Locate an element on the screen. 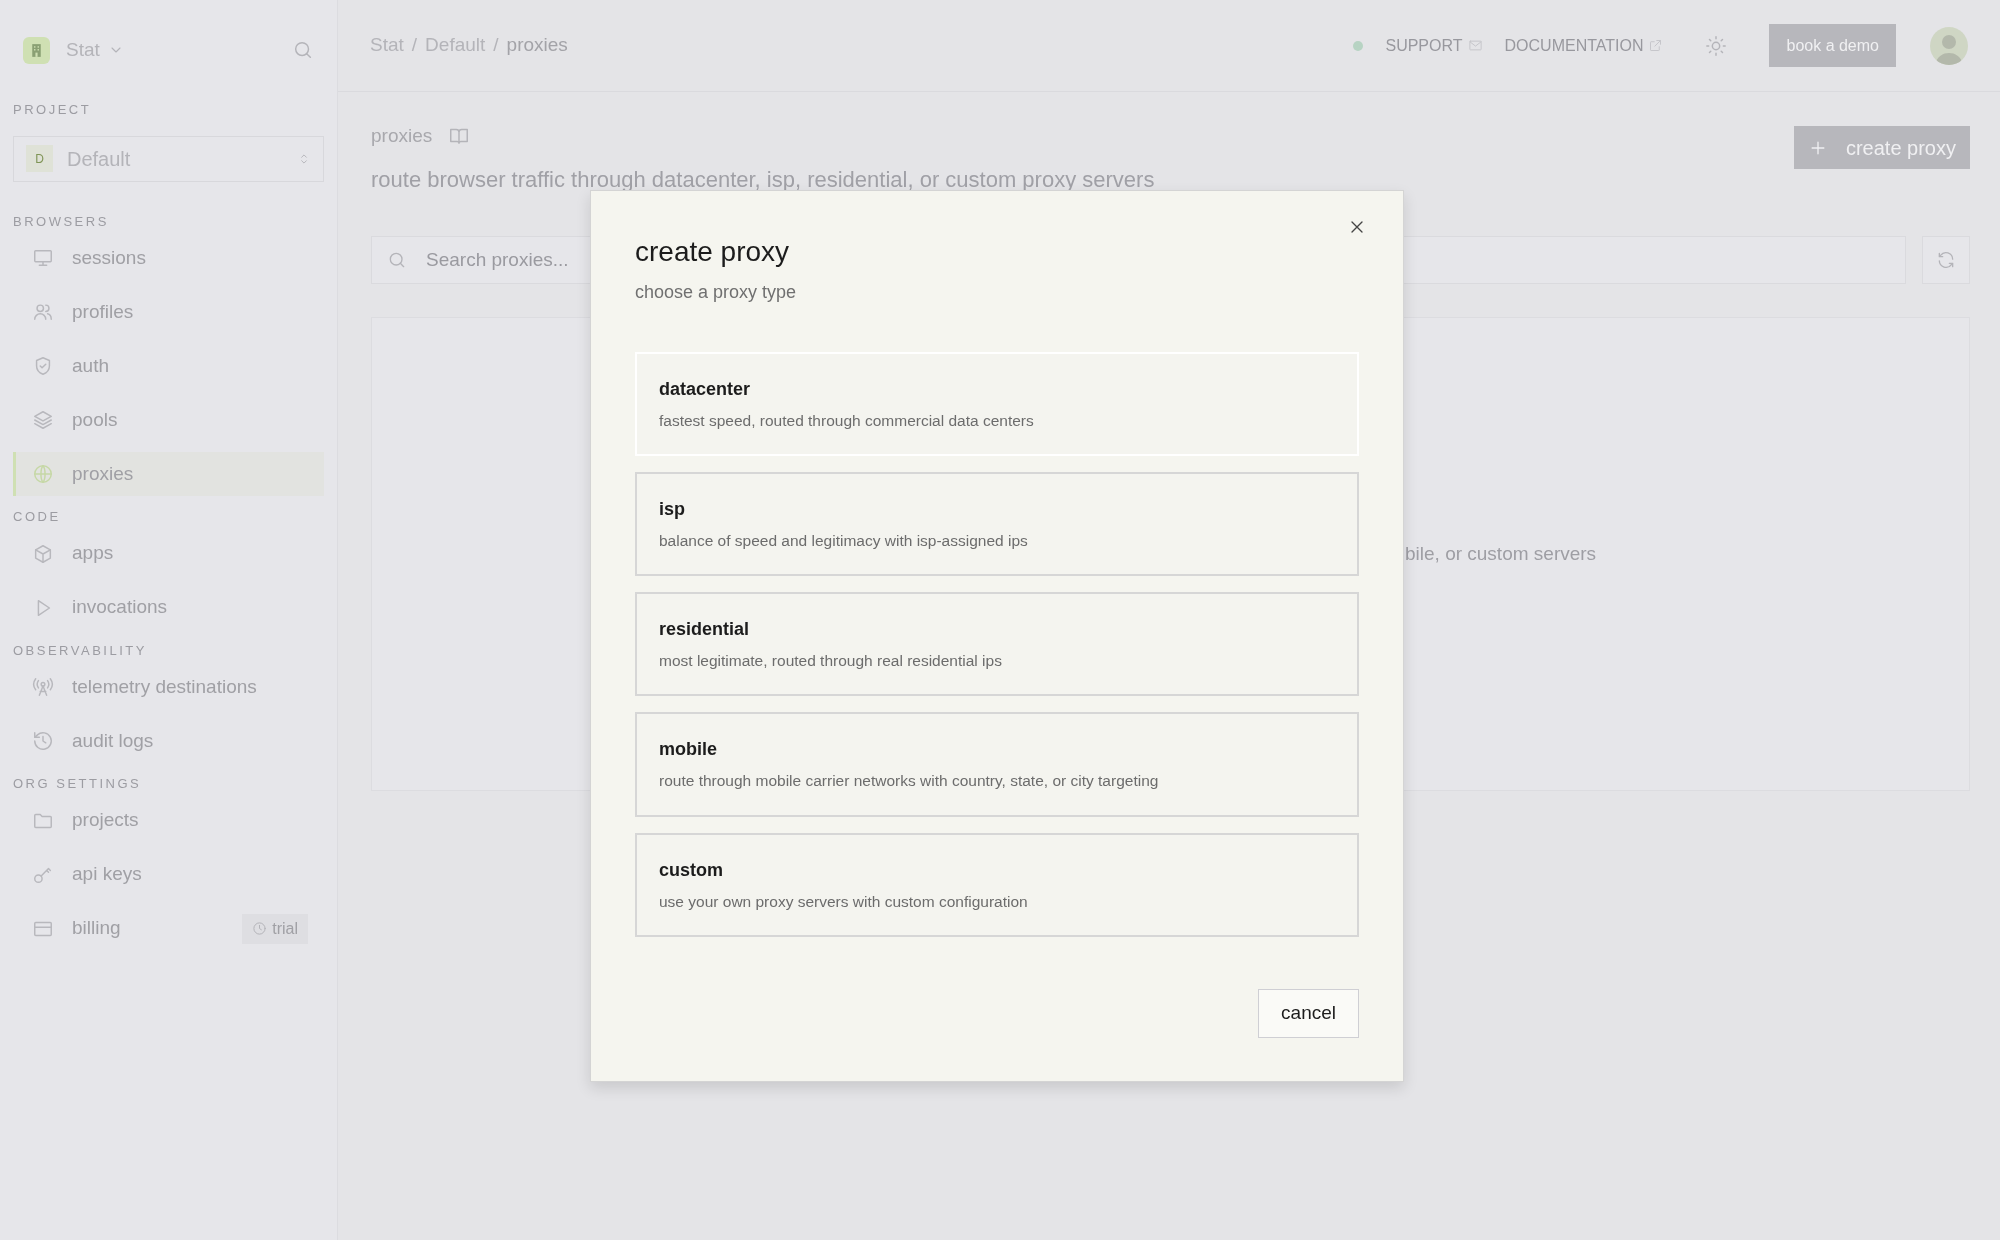 This screenshot has width=2000, height=1240. breadcrumb-item: proxies is located at coordinates (537, 45).